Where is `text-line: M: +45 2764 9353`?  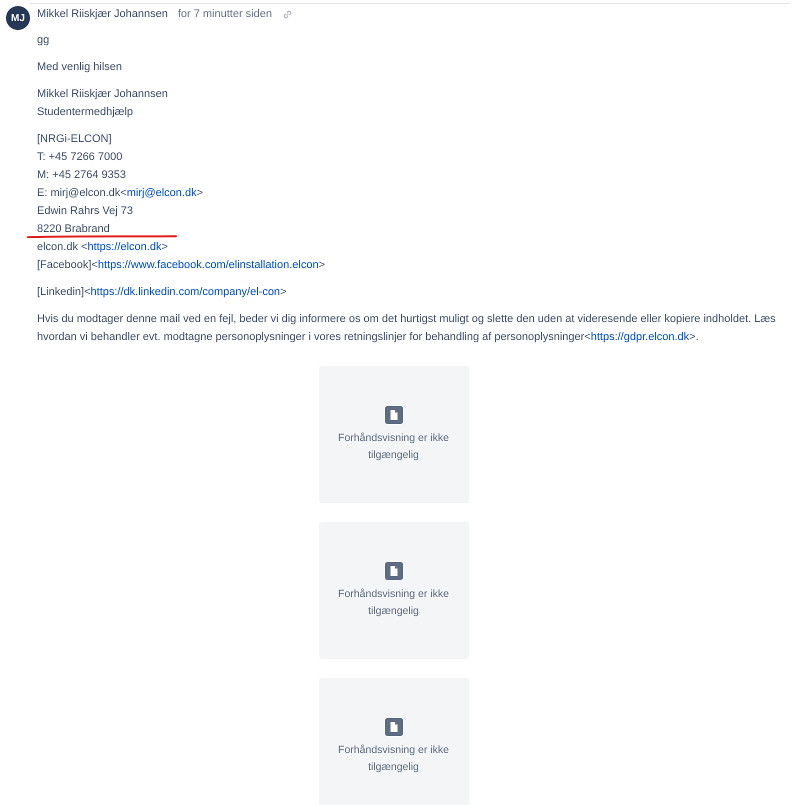 text-line: M: +45 2764 9353 is located at coordinates (81, 175).